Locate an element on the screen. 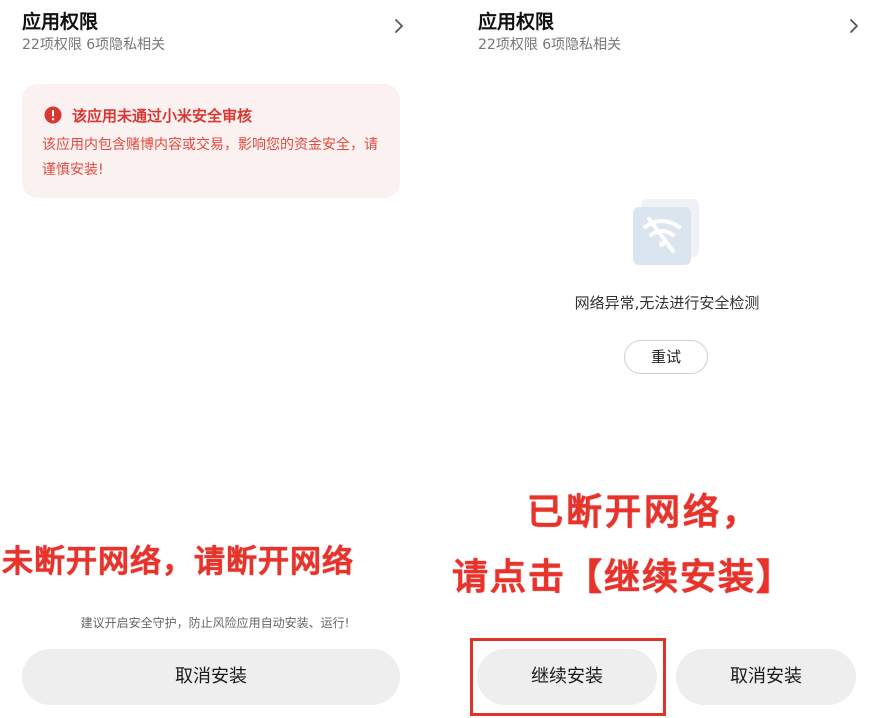  annotation-click-continue: 请点击【继续安装】 is located at coordinates (623, 577).